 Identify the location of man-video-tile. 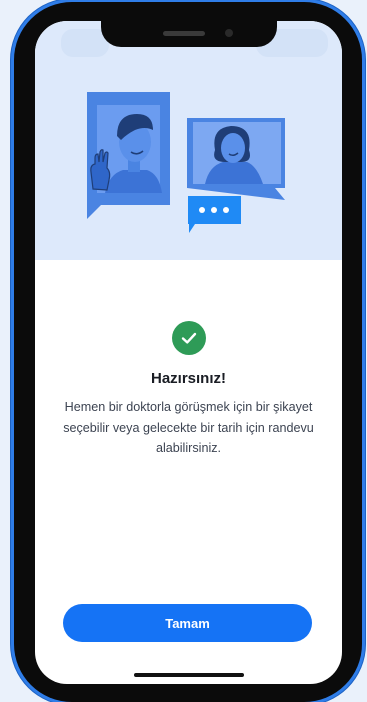
(128, 155).